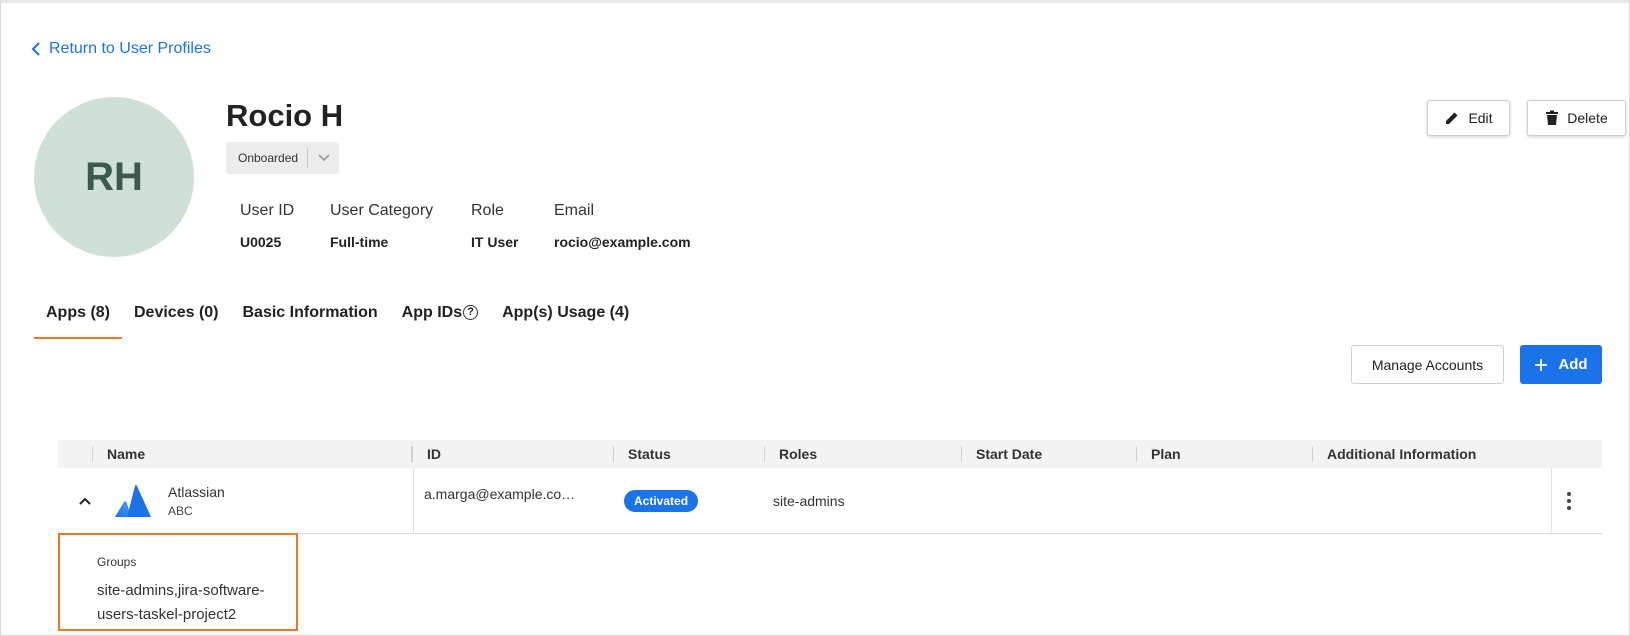 The image size is (1630, 636). I want to click on manage-accounts-label: Manage Accounts, so click(1427, 364).